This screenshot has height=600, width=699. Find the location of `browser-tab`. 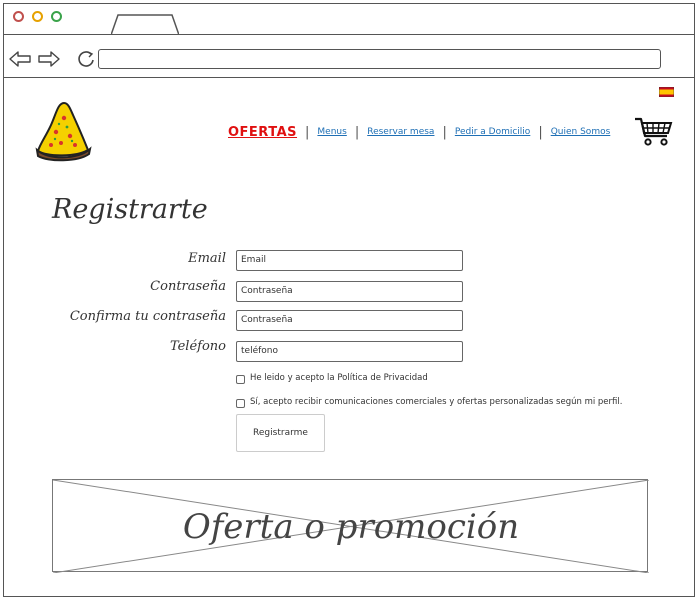

browser-tab is located at coordinates (145, 24).